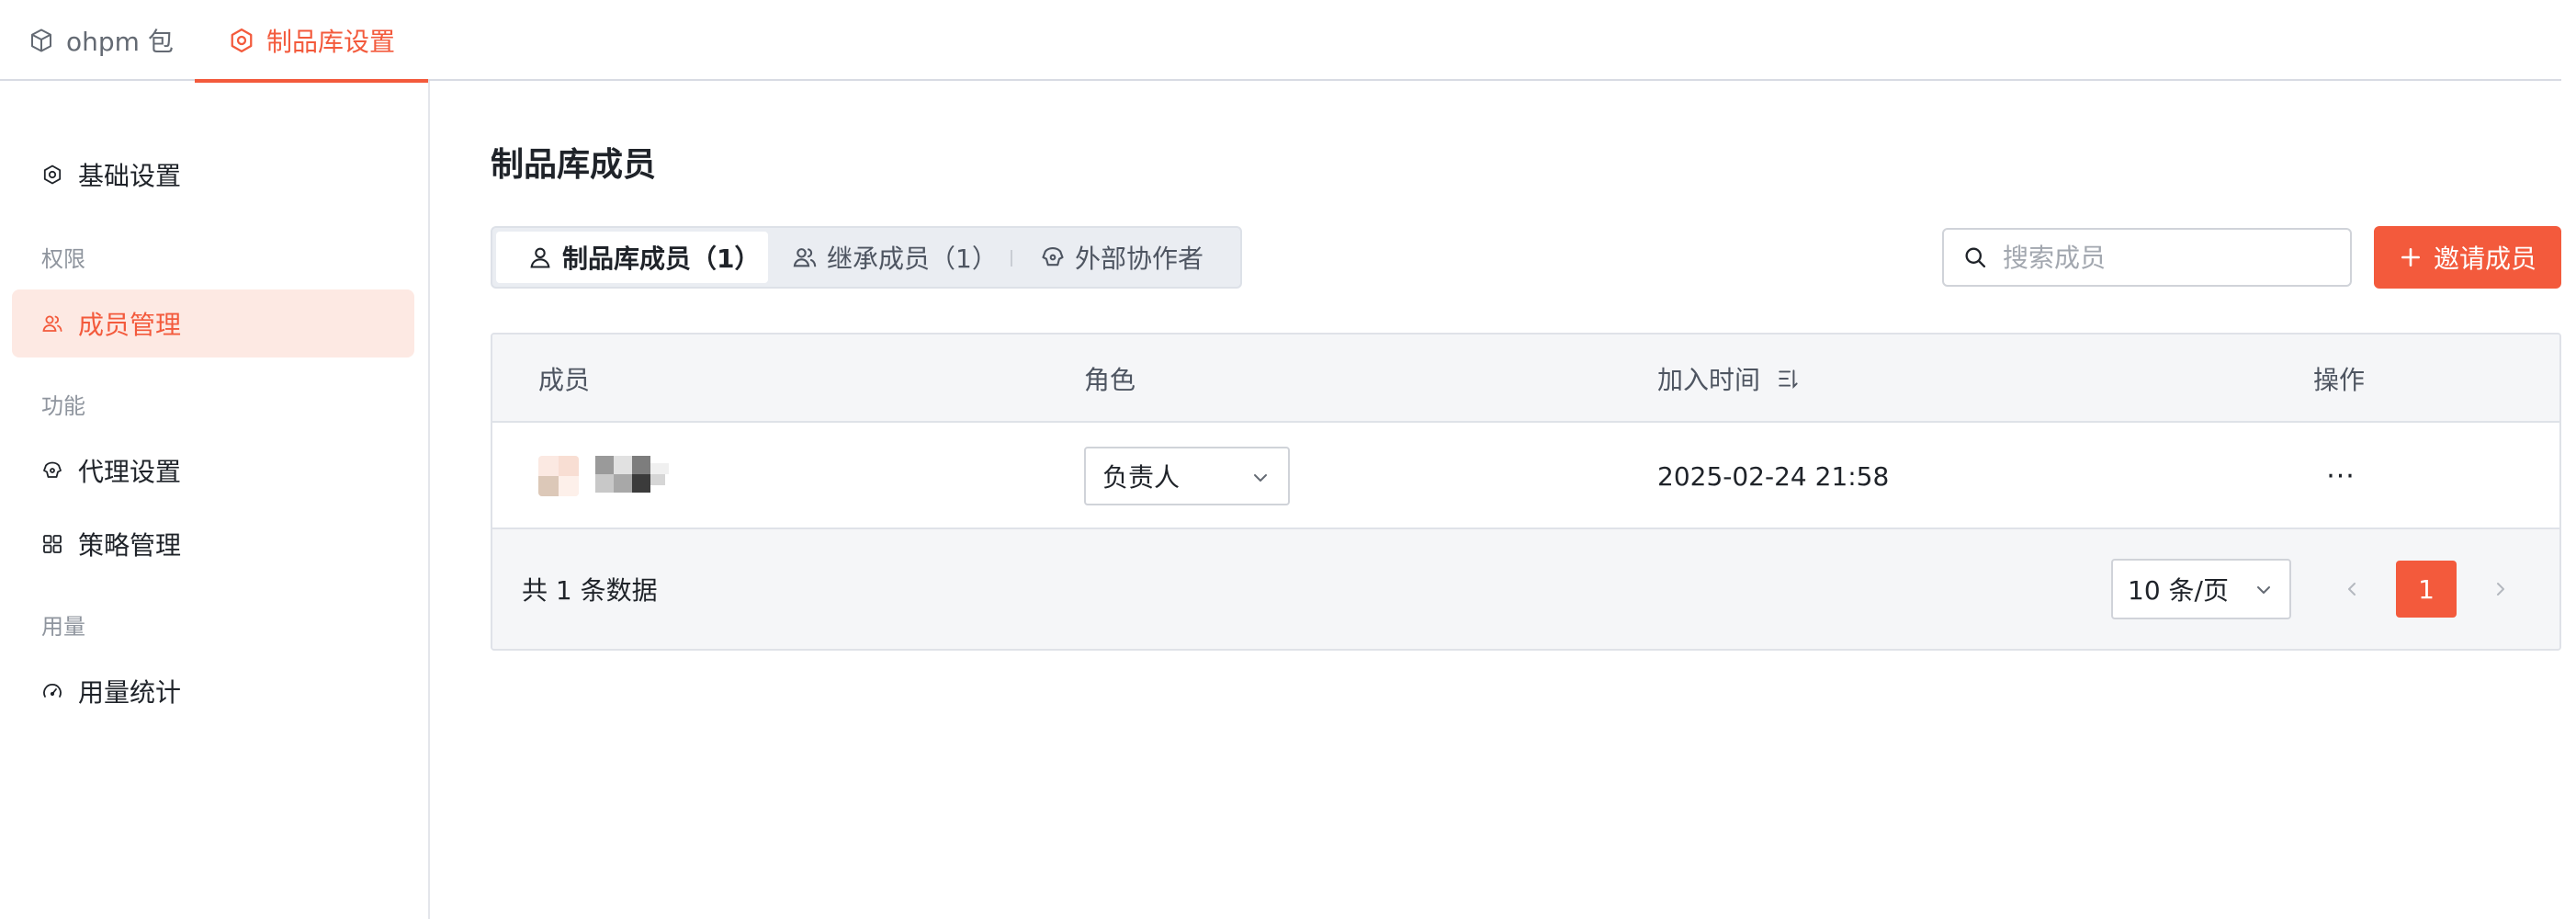 The image size is (2576, 919). I want to click on column-header-join-time: 加入时间, so click(1729, 379).